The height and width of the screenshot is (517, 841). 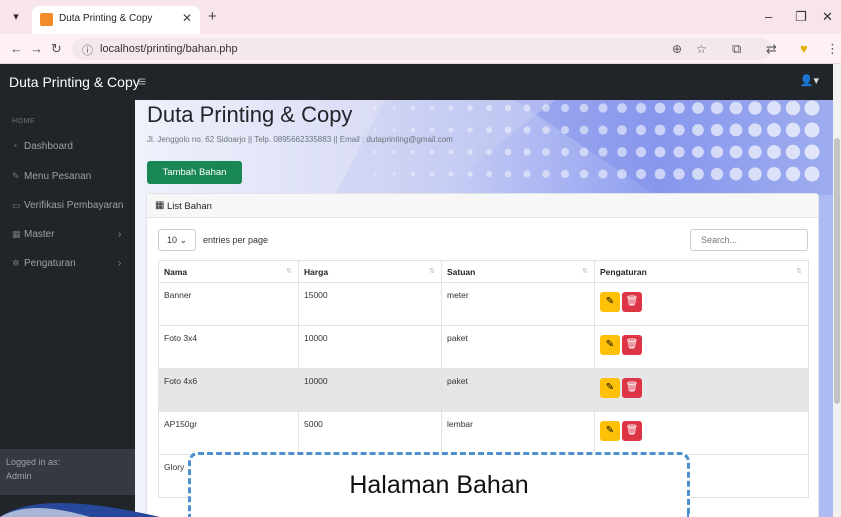 What do you see at coordinates (42, 146) in the screenshot?
I see `sidebar-item-dashboard: ◔ Dashboard` at bounding box center [42, 146].